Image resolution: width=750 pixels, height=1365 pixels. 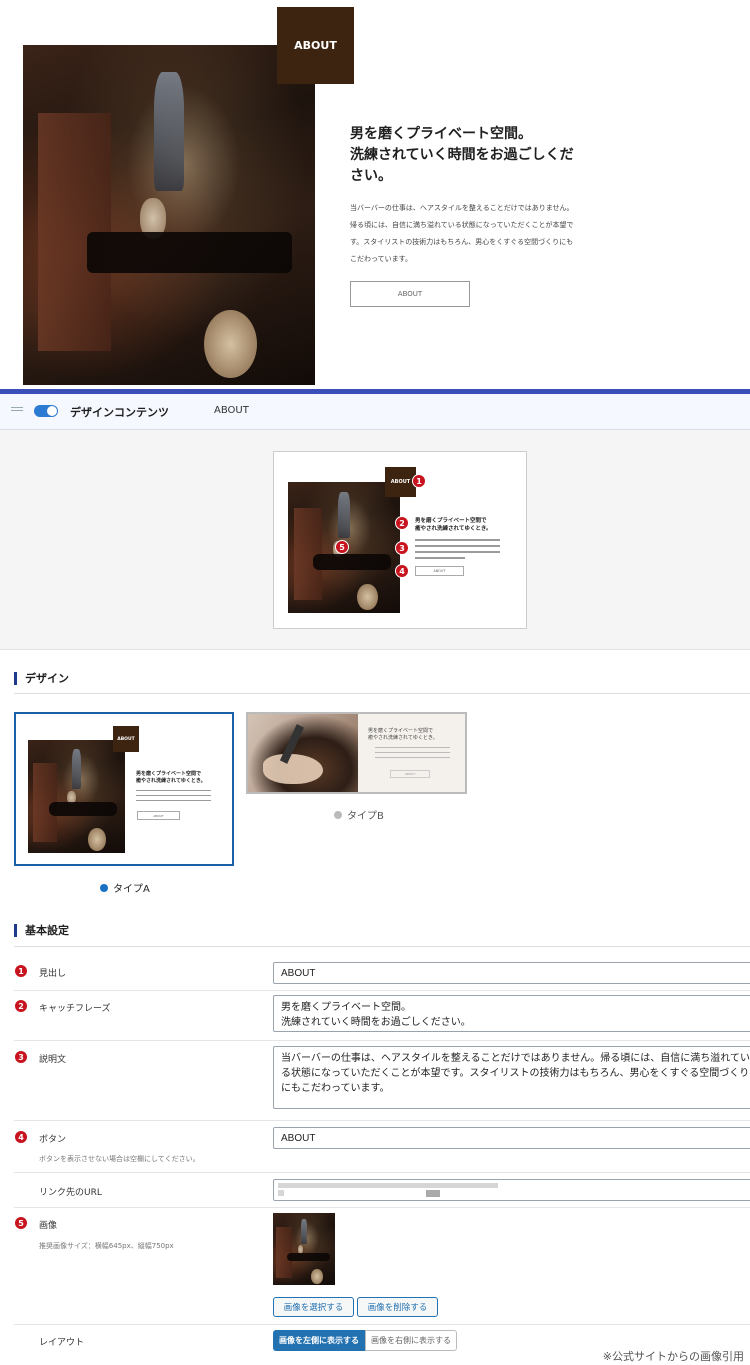 What do you see at coordinates (410, 774) in the screenshot?
I see `type-b-button: ABOUT` at bounding box center [410, 774].